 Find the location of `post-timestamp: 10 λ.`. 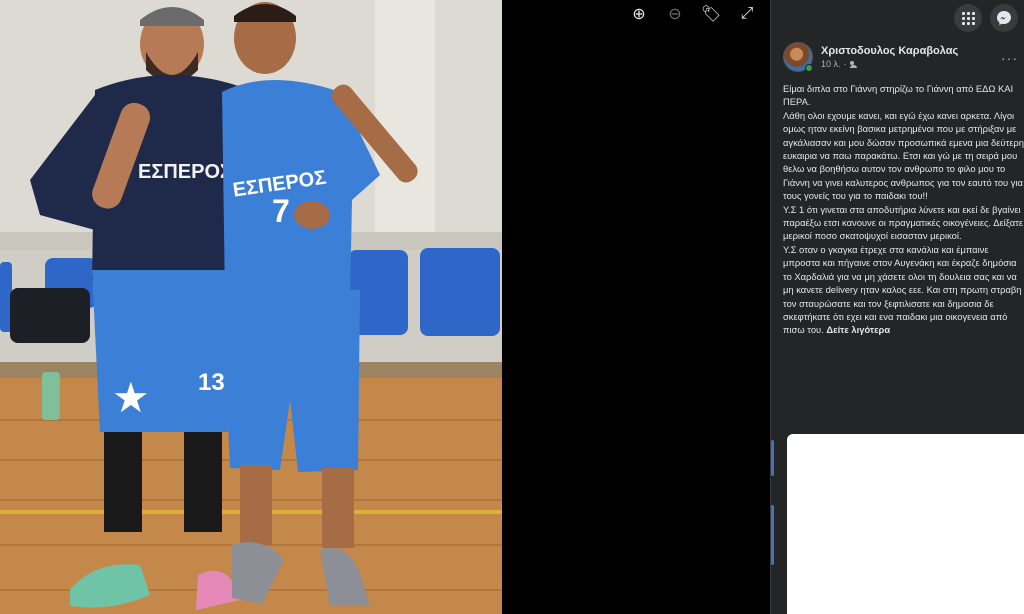

post-timestamp: 10 λ. is located at coordinates (831, 64).